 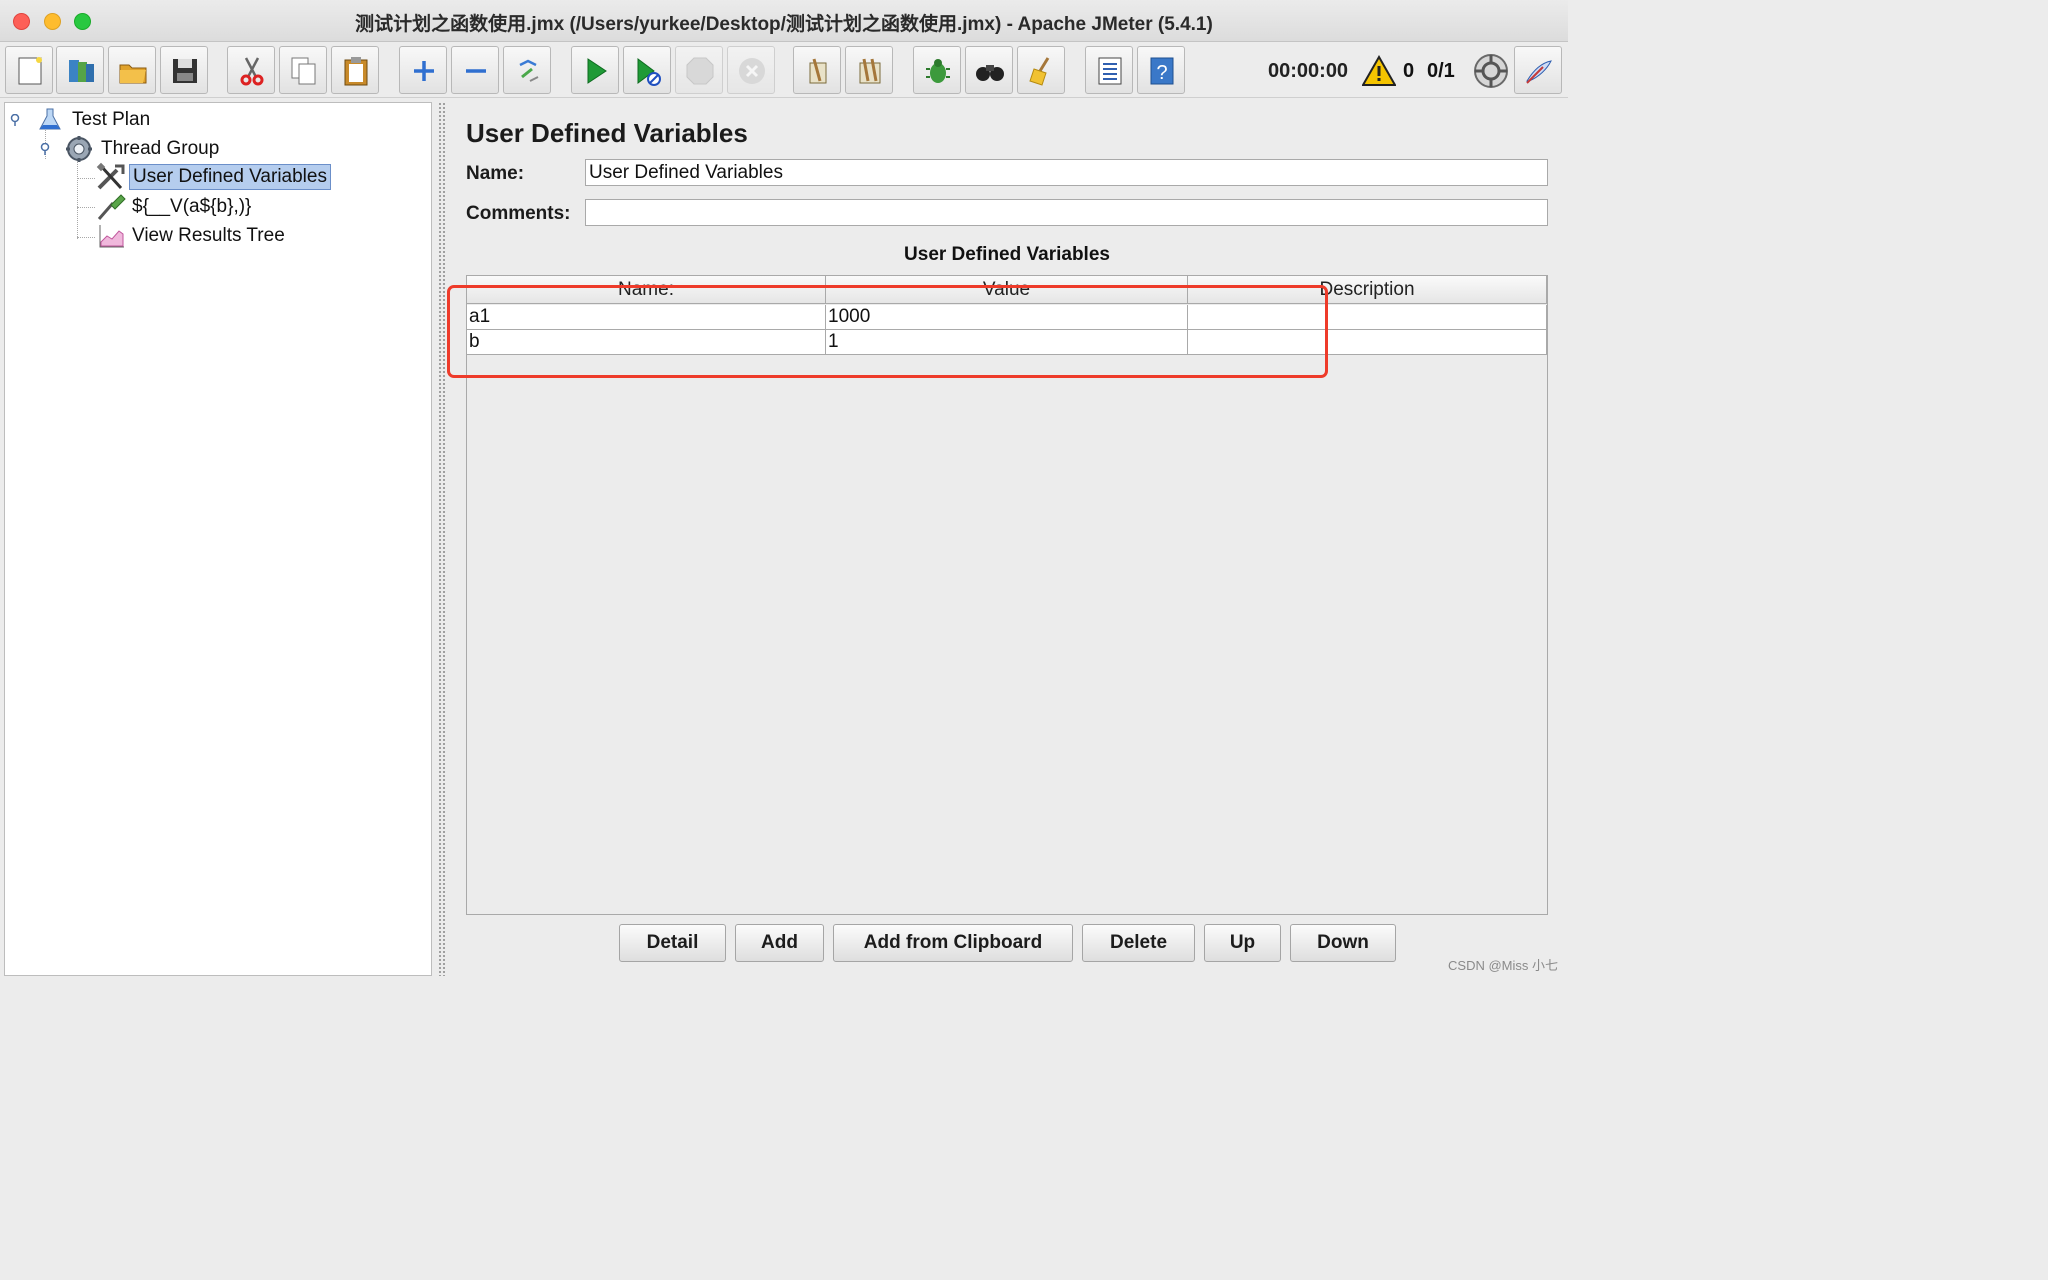 I want to click on templates-button, so click(x=80, y=70).